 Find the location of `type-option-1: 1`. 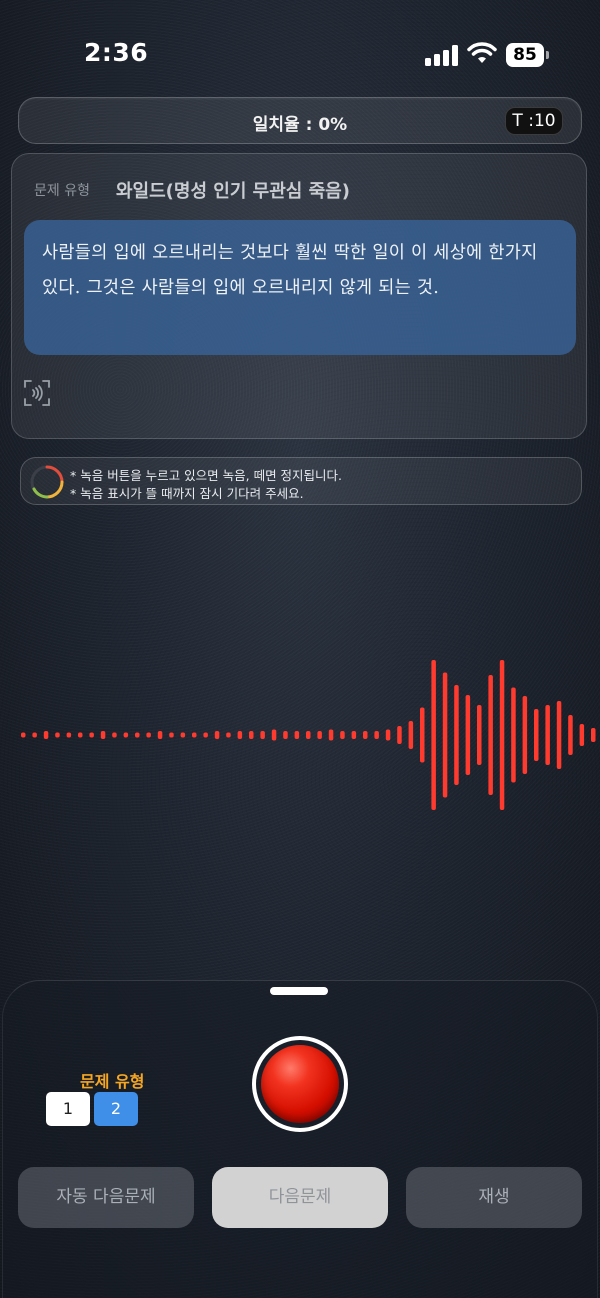

type-option-1: 1 is located at coordinates (68, 1109).